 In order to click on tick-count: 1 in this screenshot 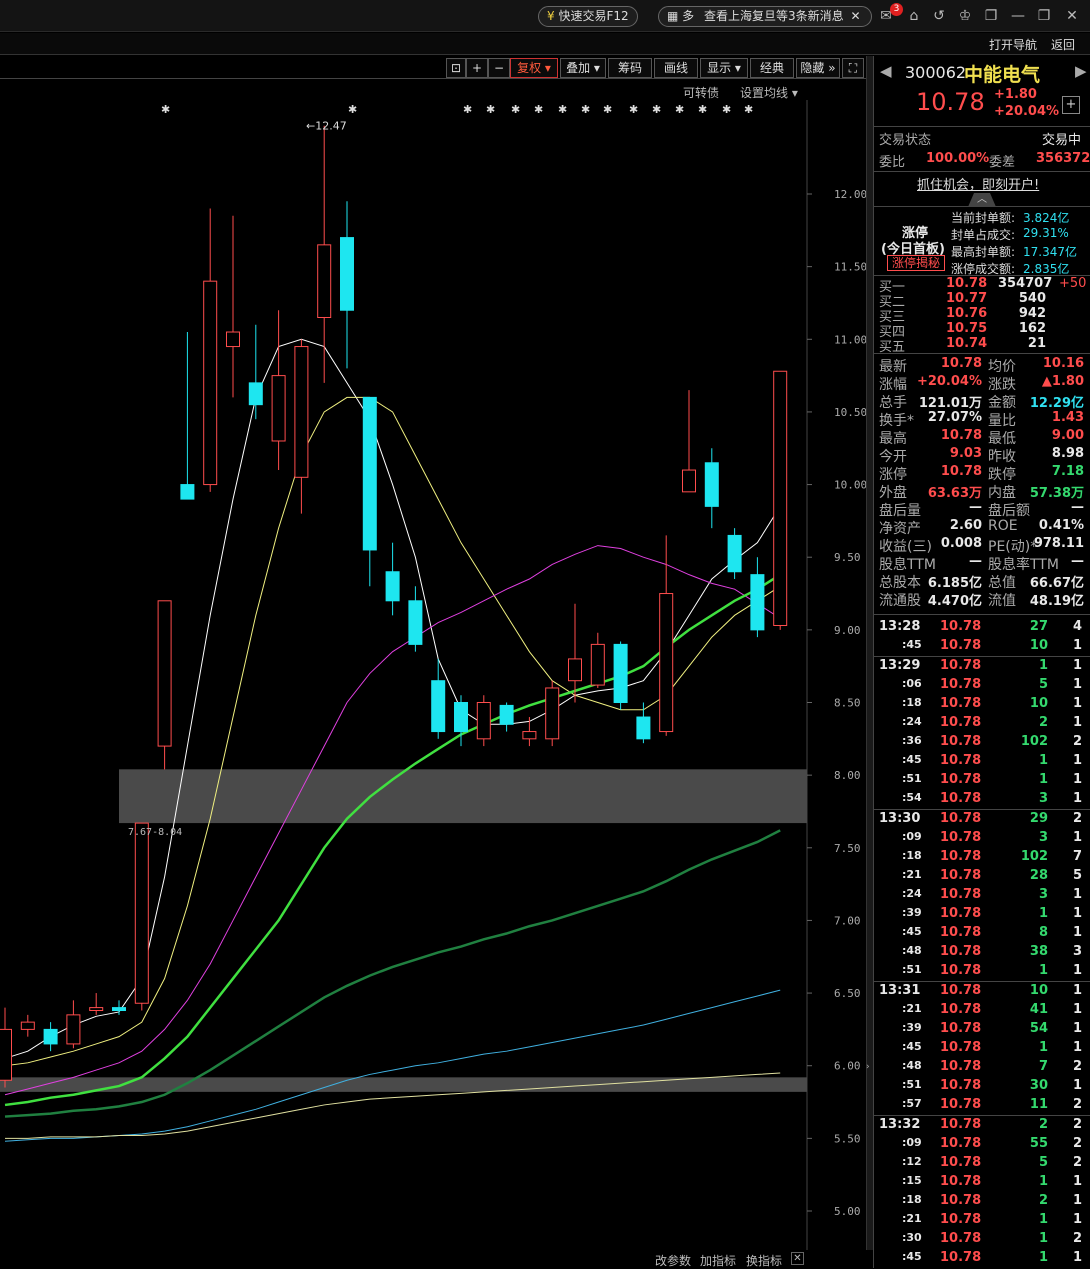, I will do `click(1077, 932)`.